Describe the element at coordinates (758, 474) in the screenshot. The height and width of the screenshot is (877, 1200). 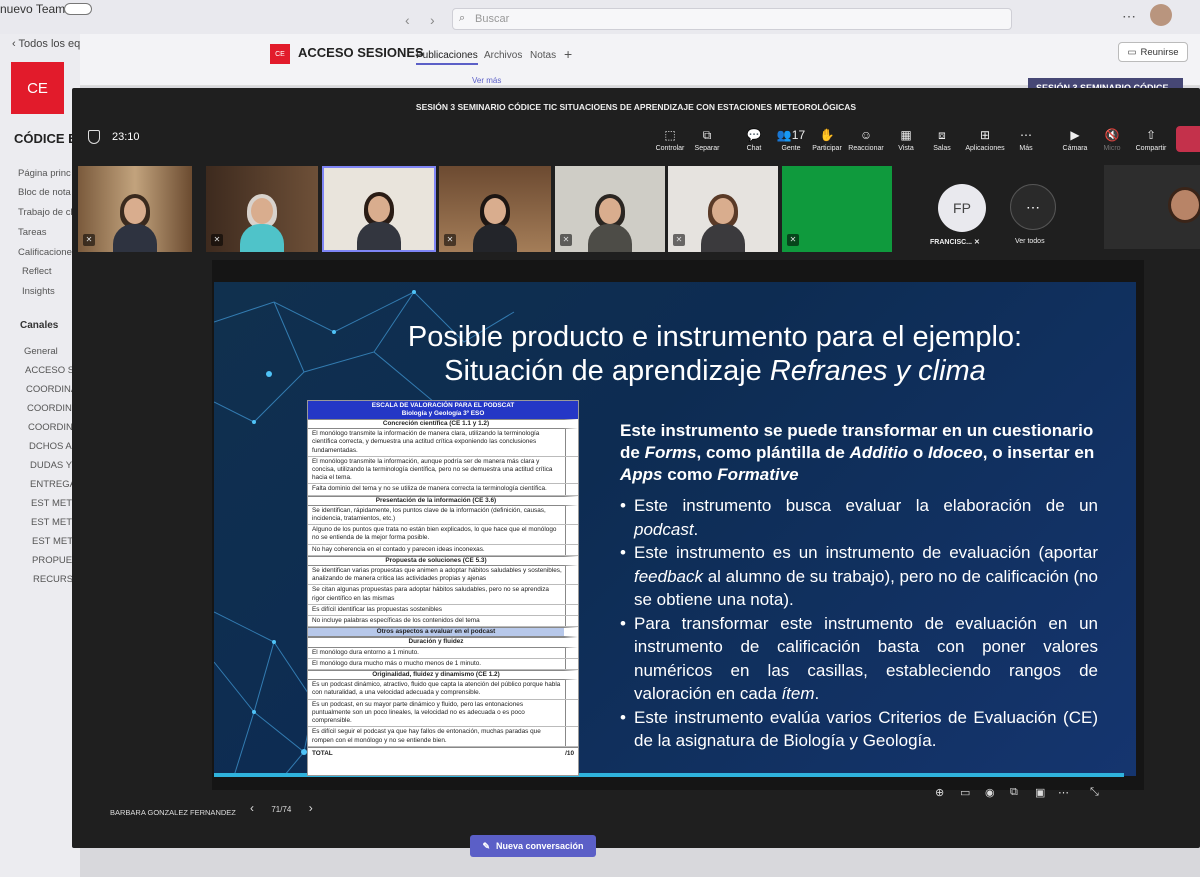
I see `text-run: Formative` at that location.